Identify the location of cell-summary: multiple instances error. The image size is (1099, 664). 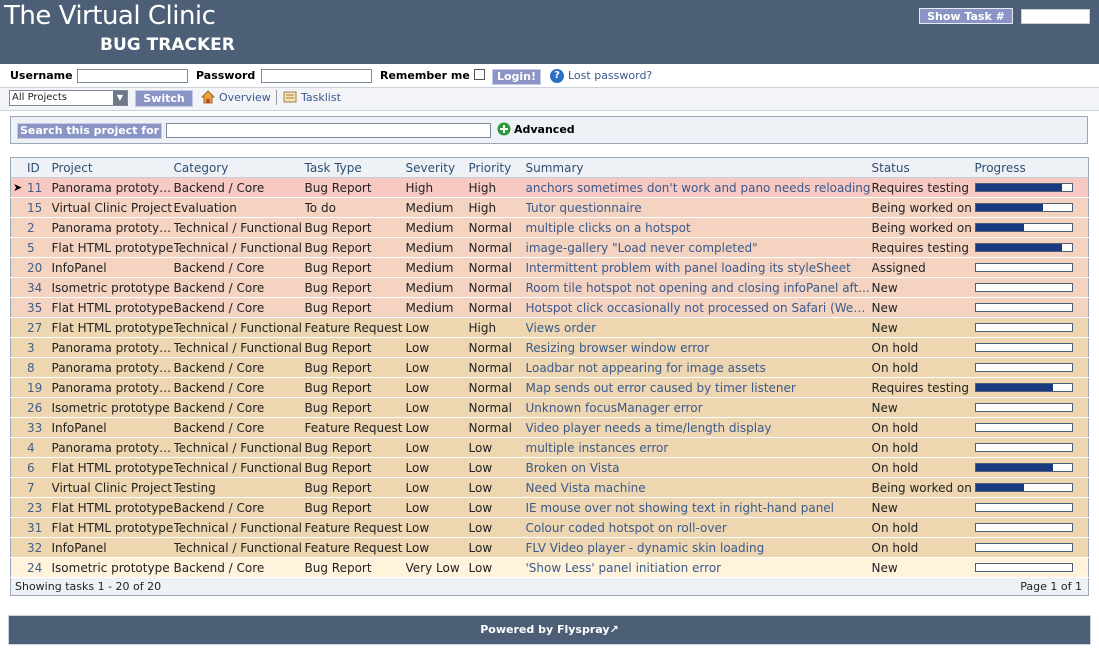
(698, 447).